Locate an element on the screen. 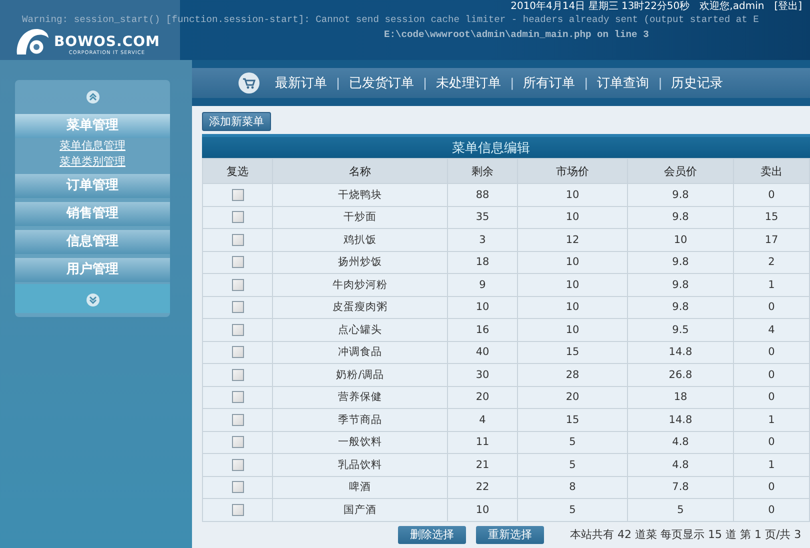 This screenshot has width=810, height=548. table-cell: 9 is located at coordinates (483, 285).